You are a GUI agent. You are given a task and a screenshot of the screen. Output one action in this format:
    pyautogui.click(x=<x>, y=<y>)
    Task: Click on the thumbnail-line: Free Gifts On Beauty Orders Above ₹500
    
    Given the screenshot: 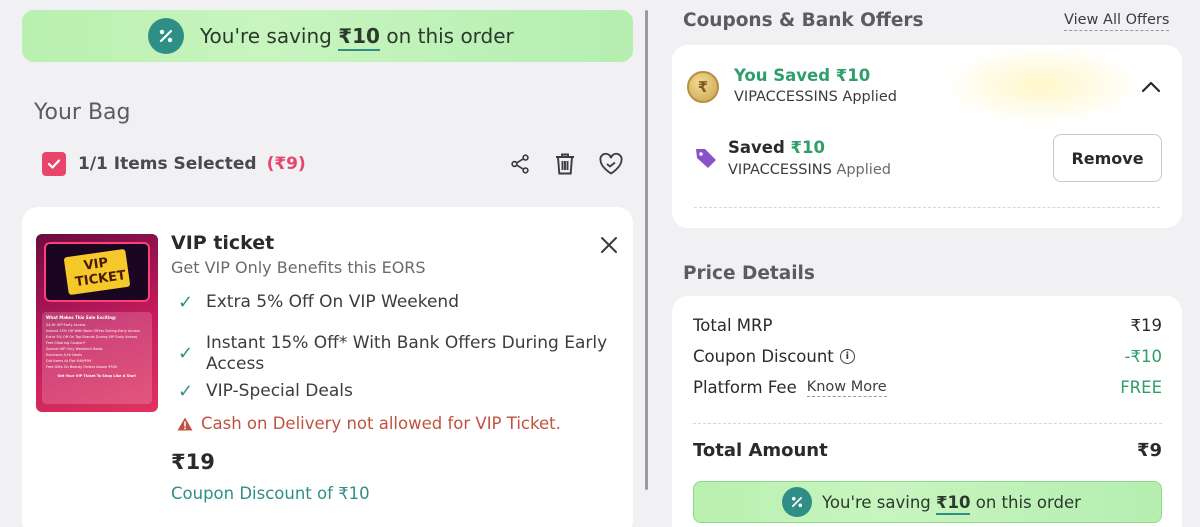 What is the action you would take?
    pyautogui.click(x=82, y=367)
    